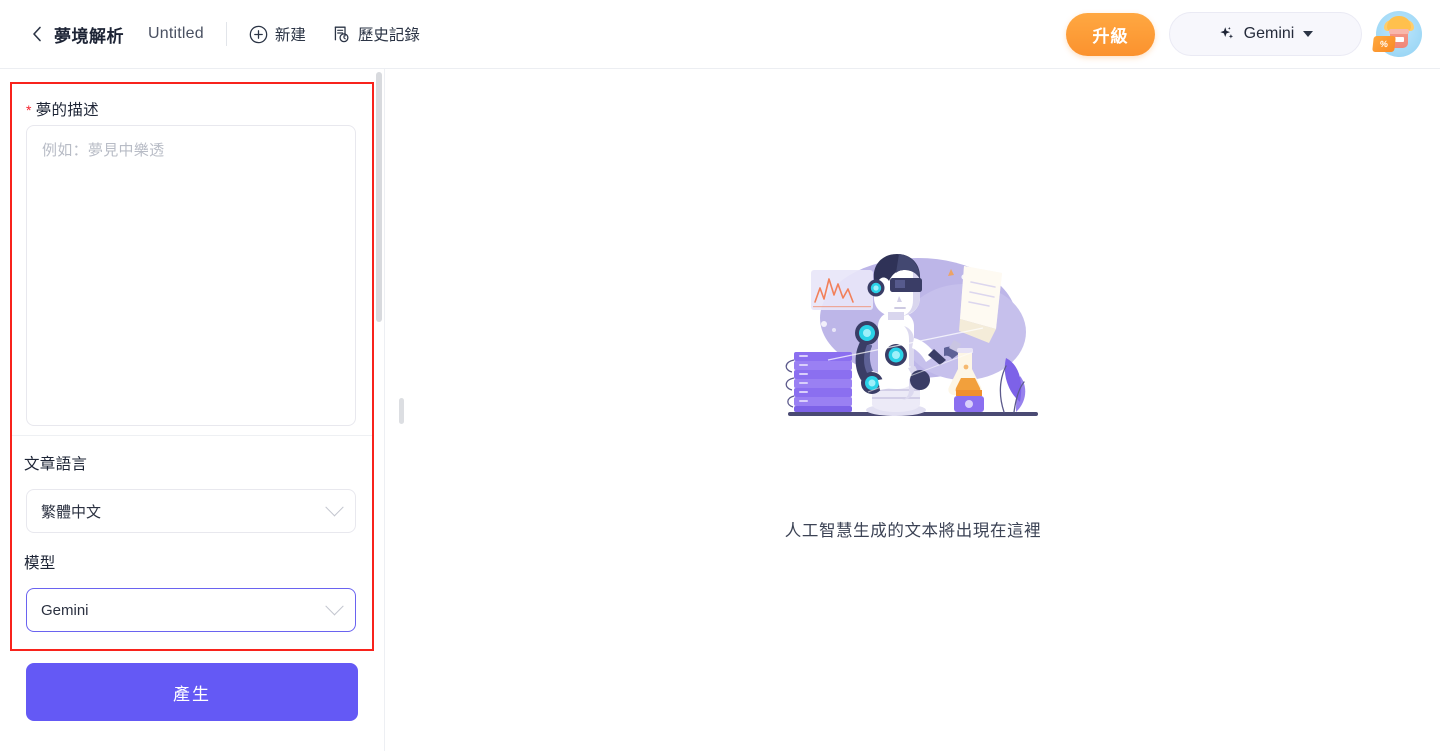  What do you see at coordinates (65, 610) in the screenshot?
I see `model-select-value: Gemini` at bounding box center [65, 610].